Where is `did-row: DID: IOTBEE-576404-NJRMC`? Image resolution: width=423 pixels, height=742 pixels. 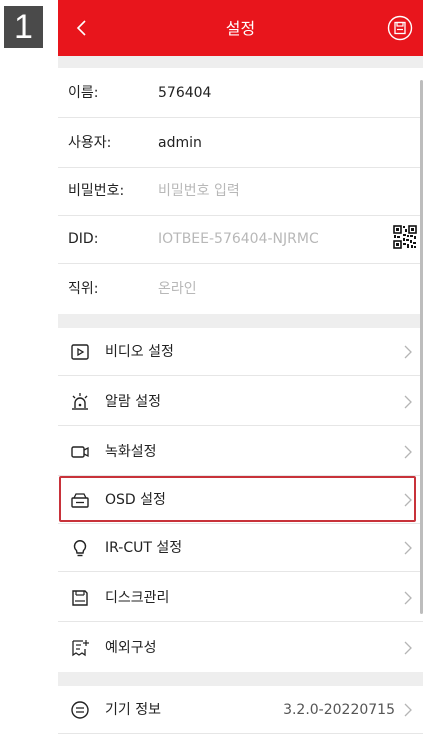
did-row: DID: IOTBEE-576404-NJRMC is located at coordinates (240, 239).